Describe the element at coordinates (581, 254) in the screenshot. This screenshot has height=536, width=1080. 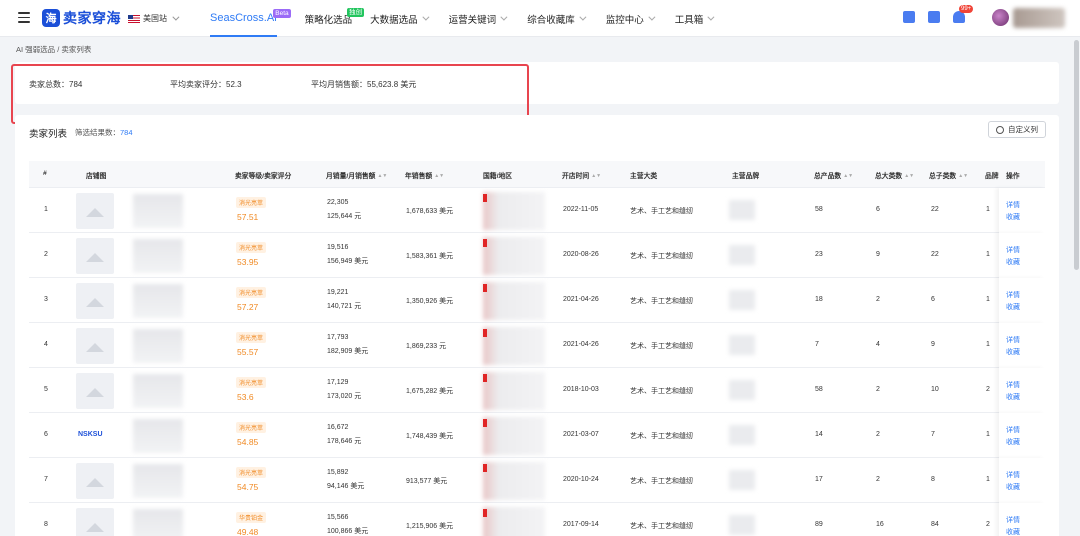
I see `open-date: 2020-08-26` at that location.